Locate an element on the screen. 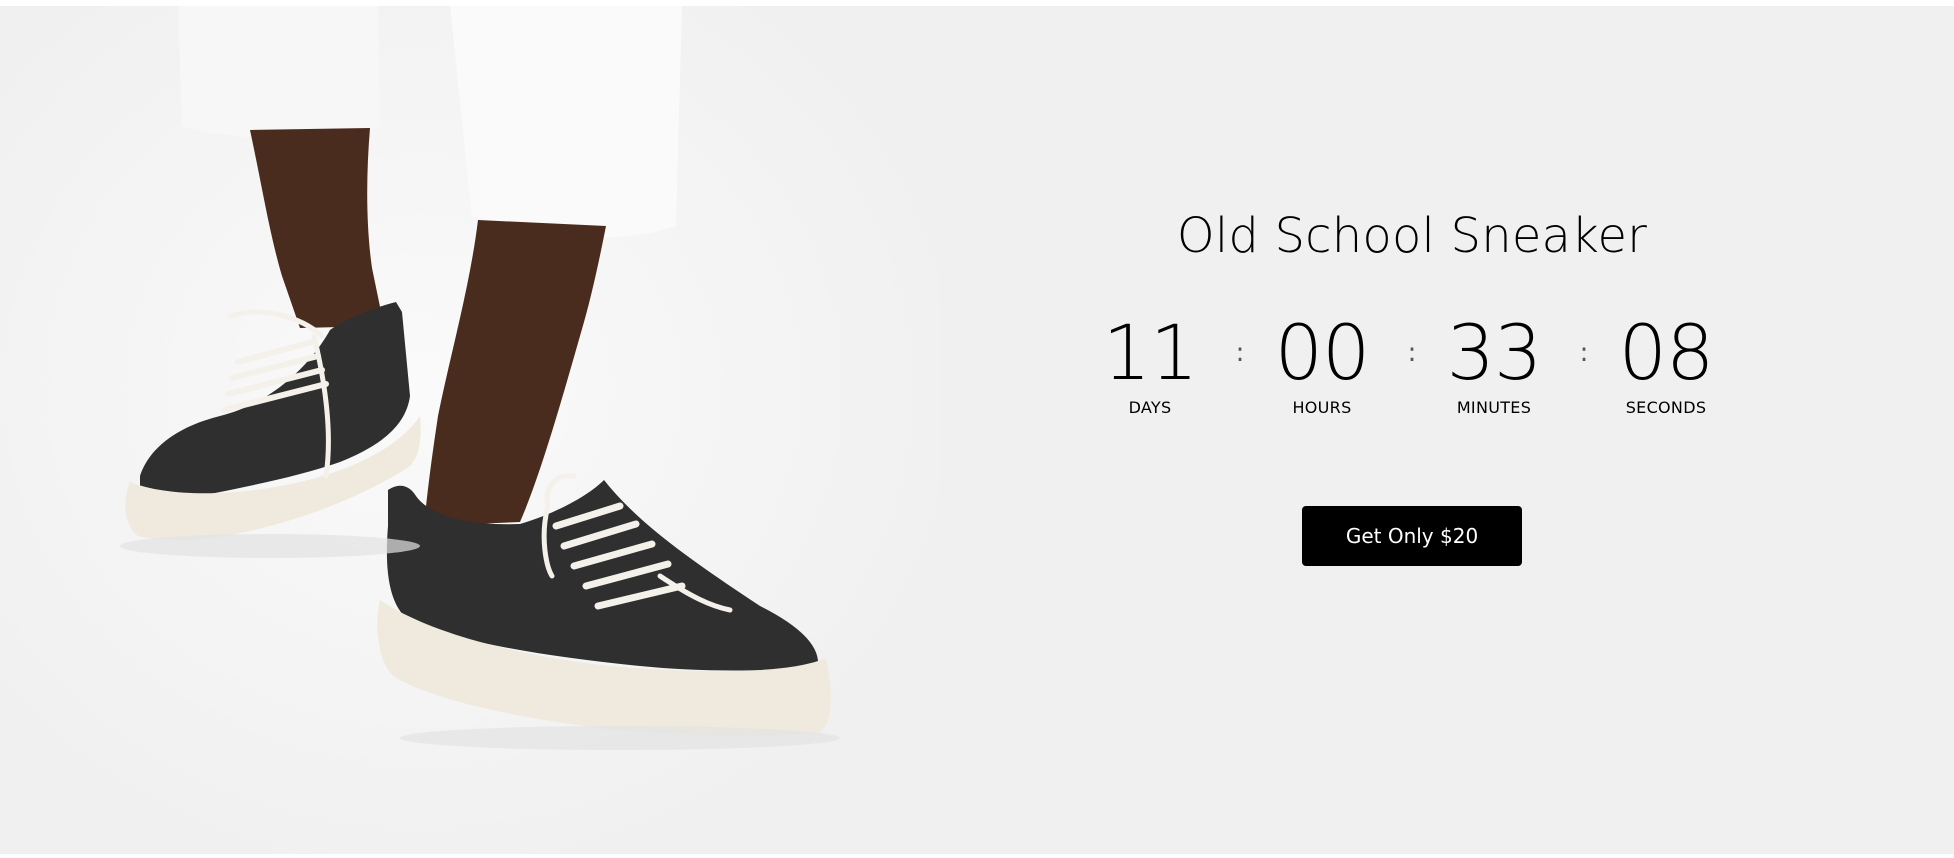 The image size is (1954, 858). countdown-days-label: DAYS is located at coordinates (1150, 407).